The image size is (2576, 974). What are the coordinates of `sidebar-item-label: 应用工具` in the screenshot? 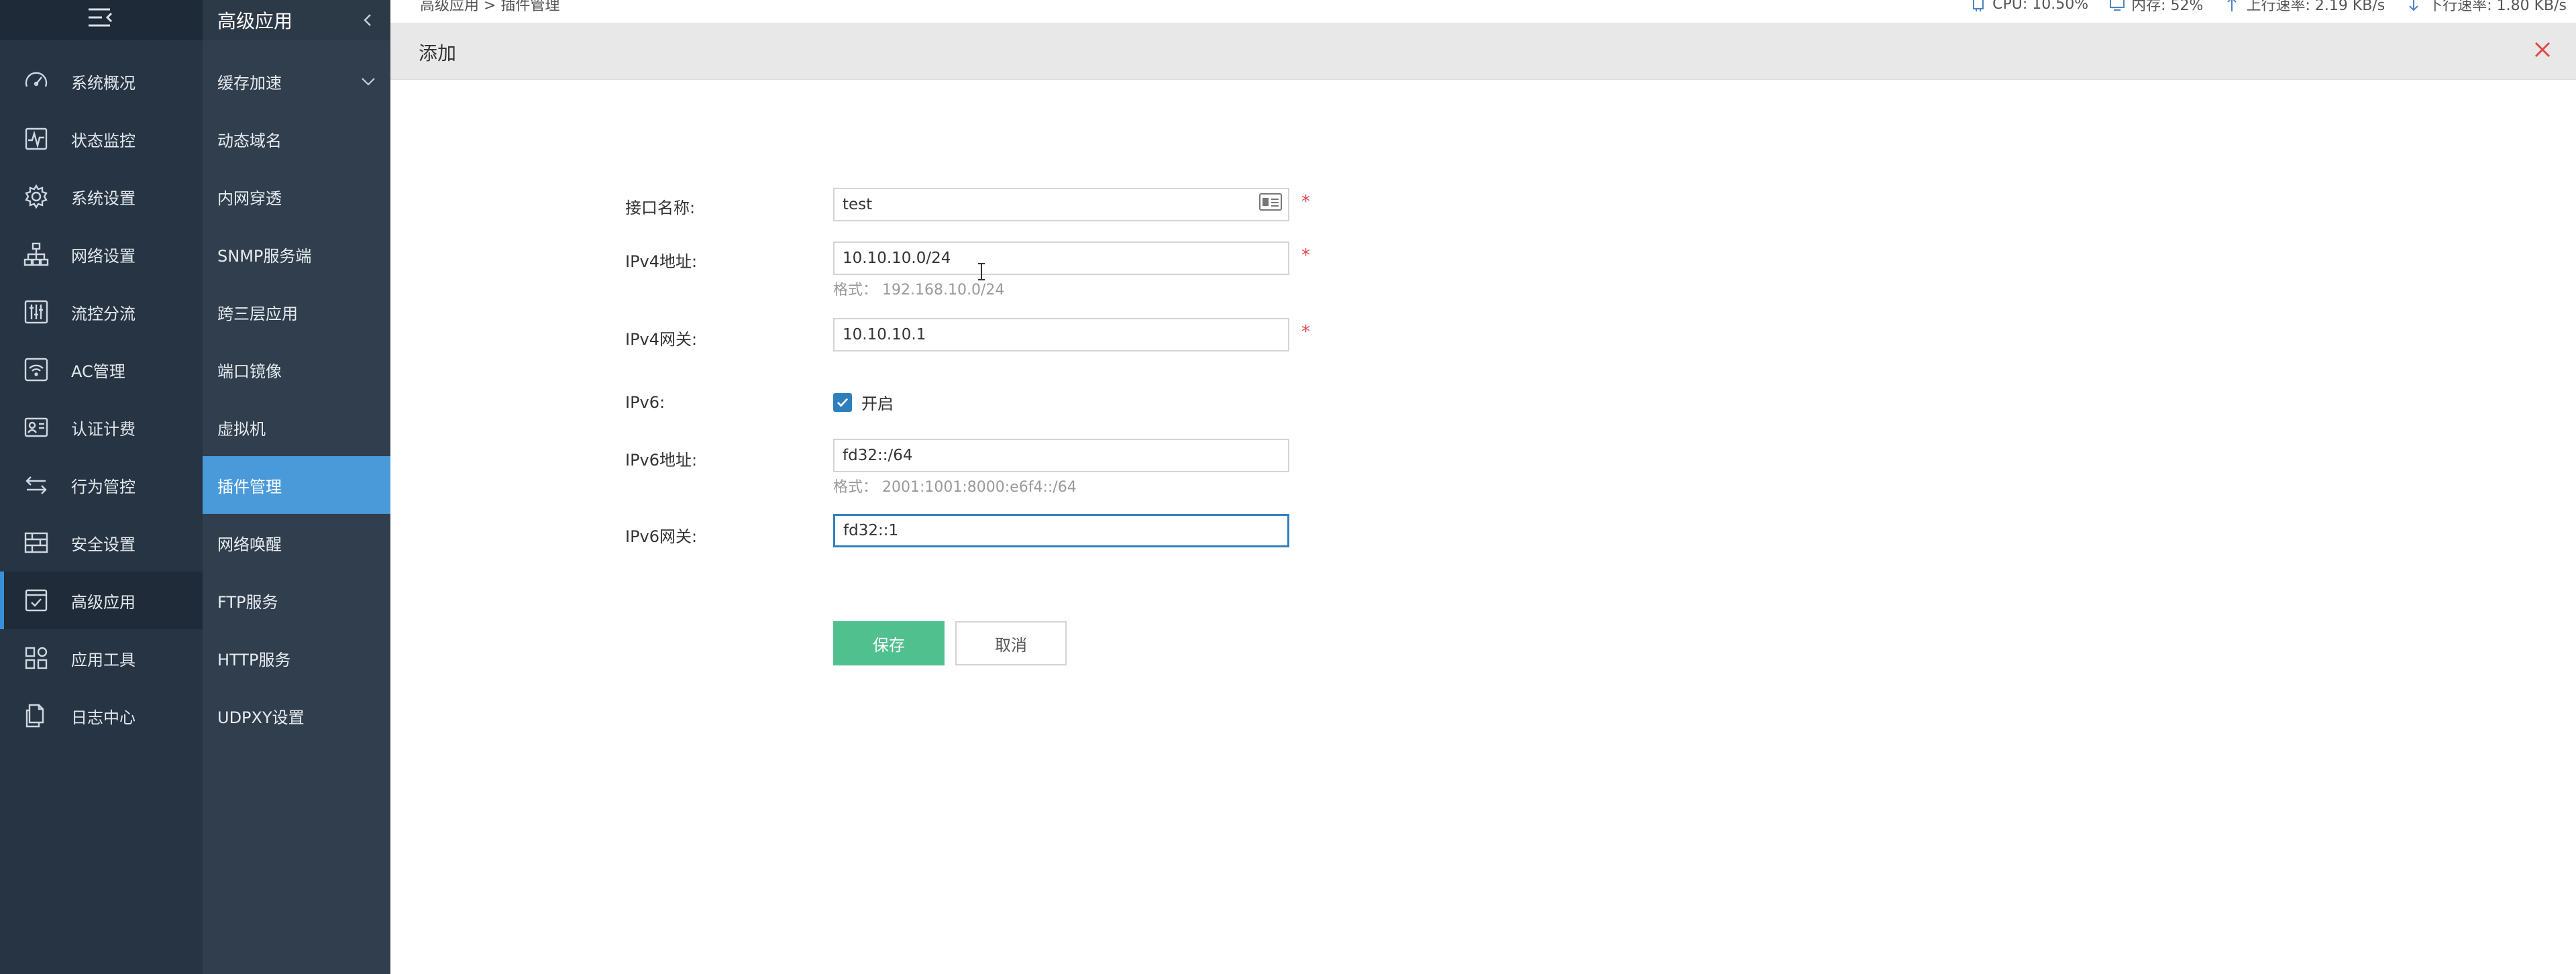 It's located at (103, 659).